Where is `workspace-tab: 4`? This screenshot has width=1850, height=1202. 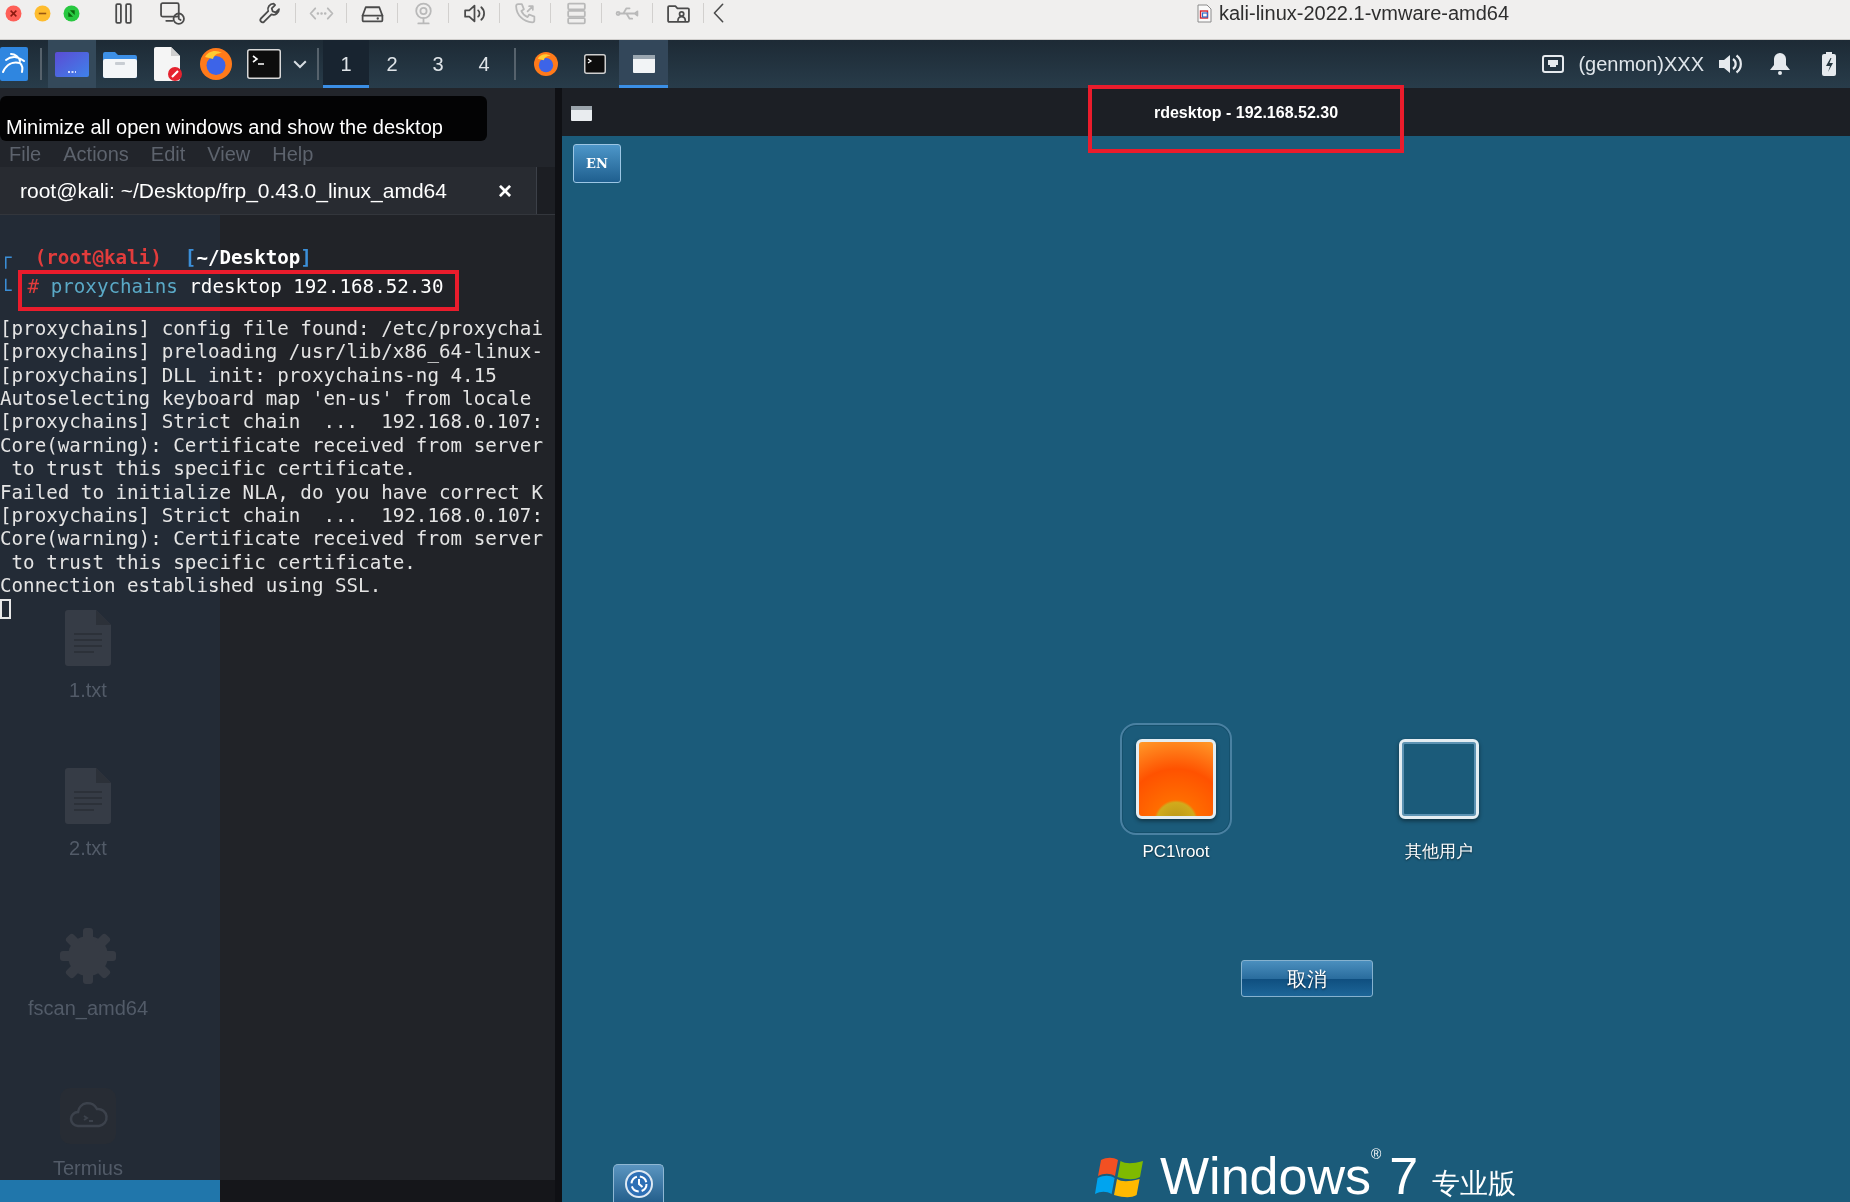 workspace-tab: 4 is located at coordinates (484, 64).